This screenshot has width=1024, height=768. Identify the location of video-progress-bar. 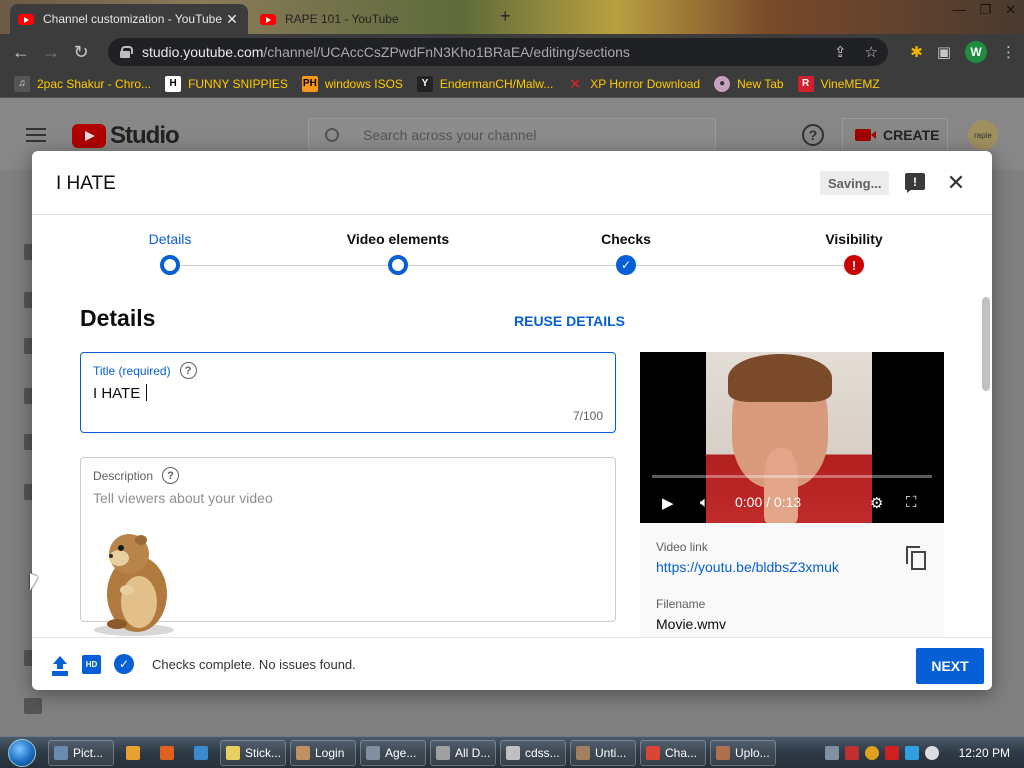
(792, 476).